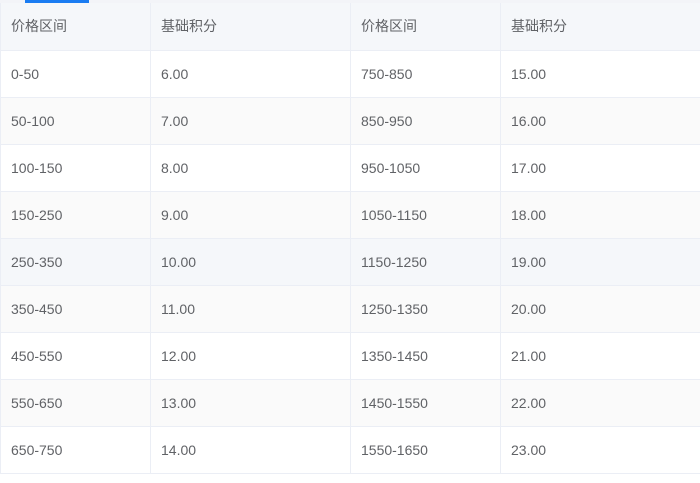  Describe the element at coordinates (600, 215) in the screenshot. I see `base-points-cell: 18.00` at that location.